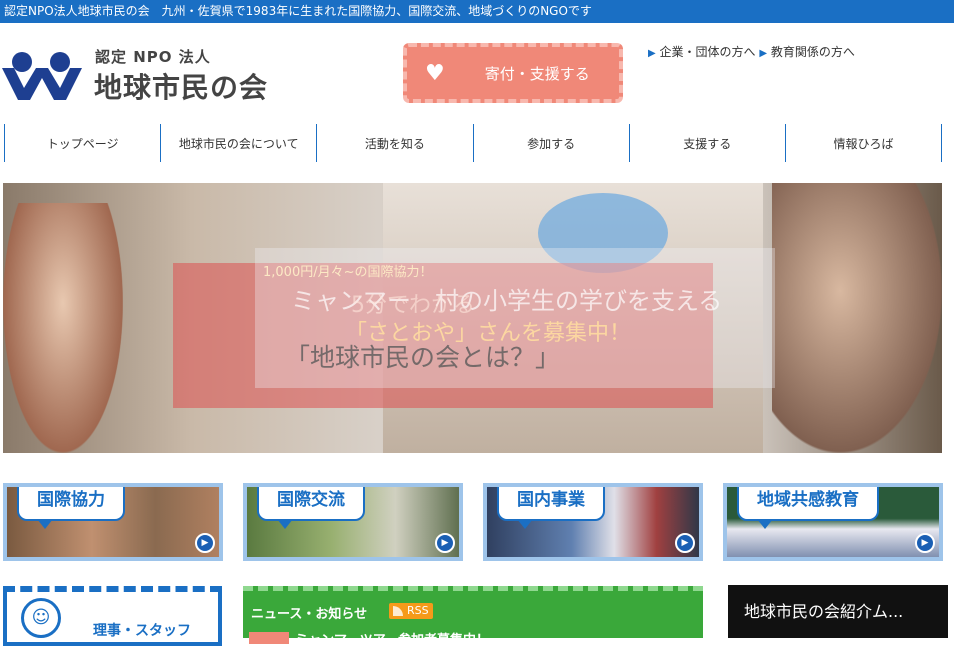  What do you see at coordinates (181, 87) in the screenshot?
I see `logo-title: 地球市民の会` at bounding box center [181, 87].